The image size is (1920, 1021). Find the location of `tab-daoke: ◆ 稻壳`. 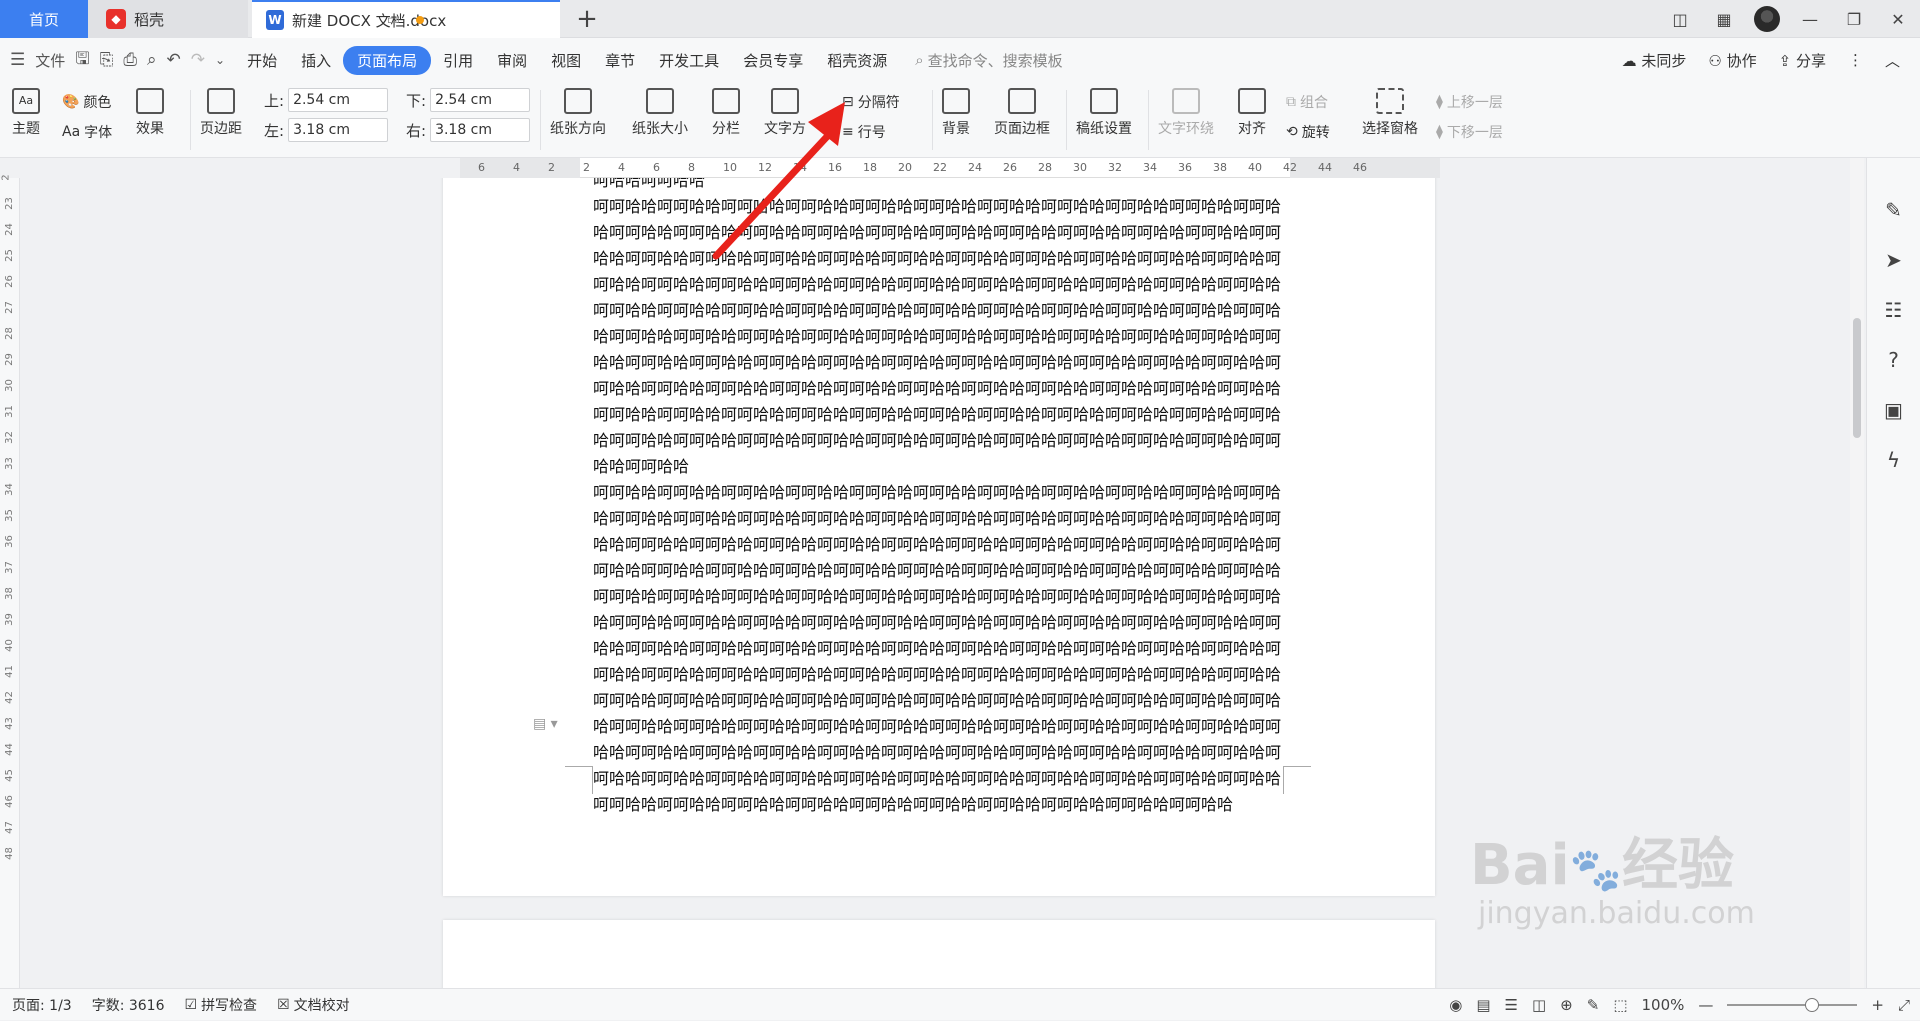

tab-daoke: ◆ 稻壳 is located at coordinates (168, 19).